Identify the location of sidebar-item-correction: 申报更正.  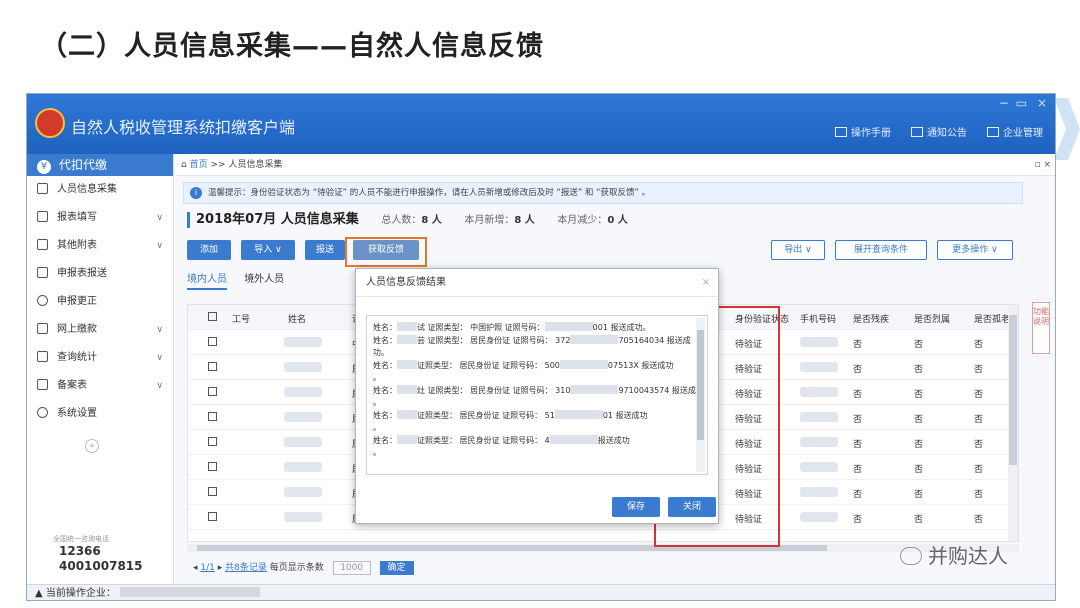
(100, 302).